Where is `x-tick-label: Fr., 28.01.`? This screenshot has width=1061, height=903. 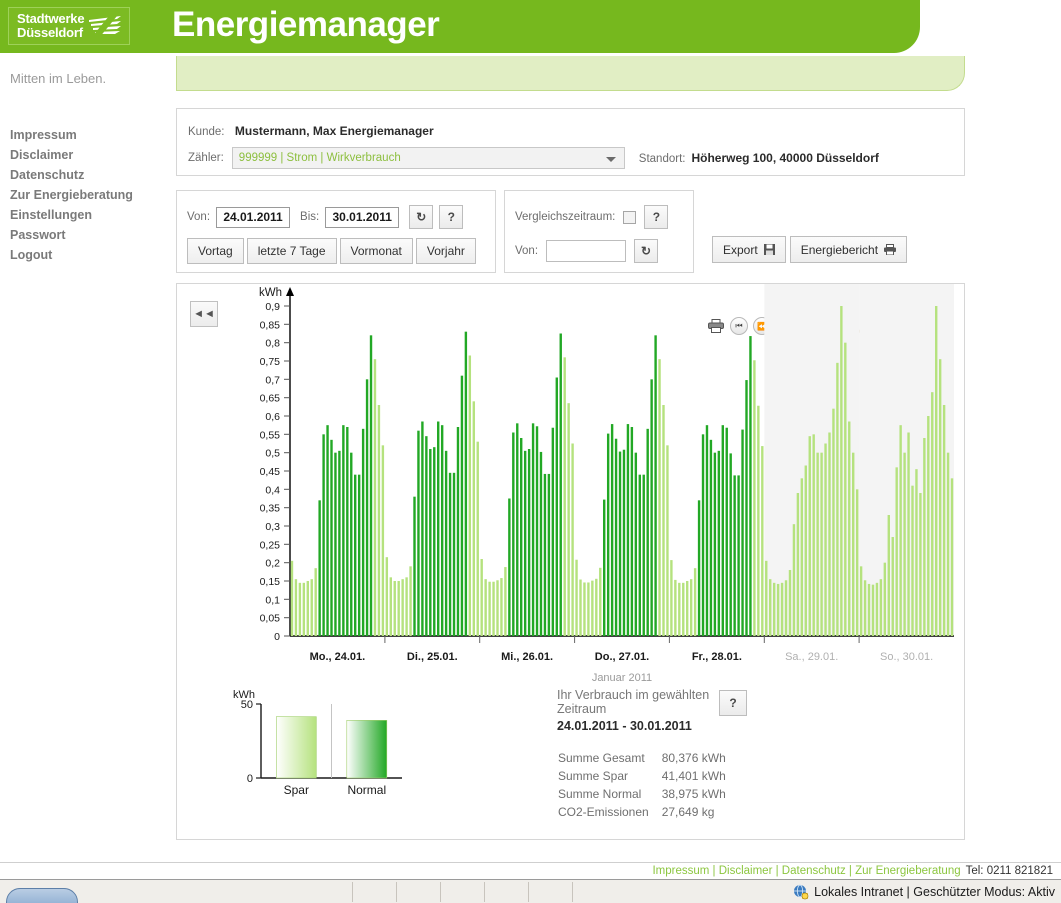 x-tick-label: Fr., 28.01. is located at coordinates (717, 657).